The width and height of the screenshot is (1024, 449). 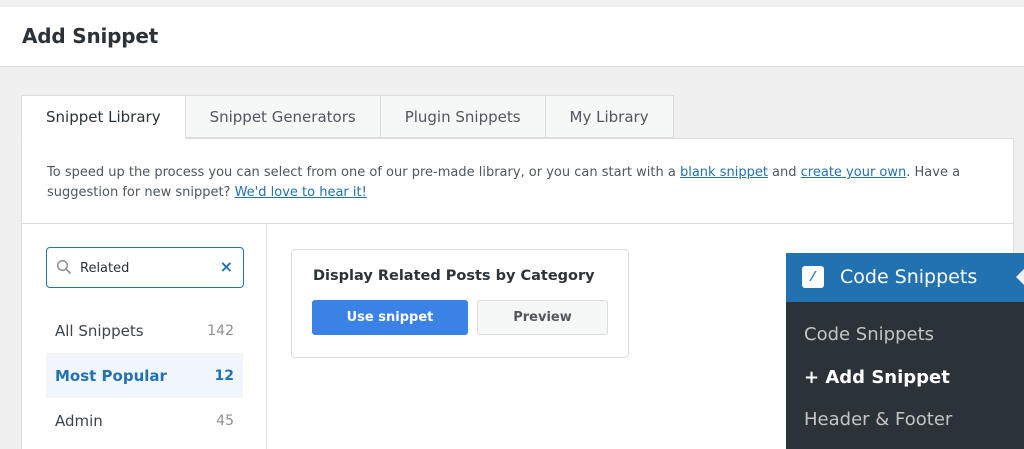 I want to click on search-box: ×, so click(x=145, y=267).